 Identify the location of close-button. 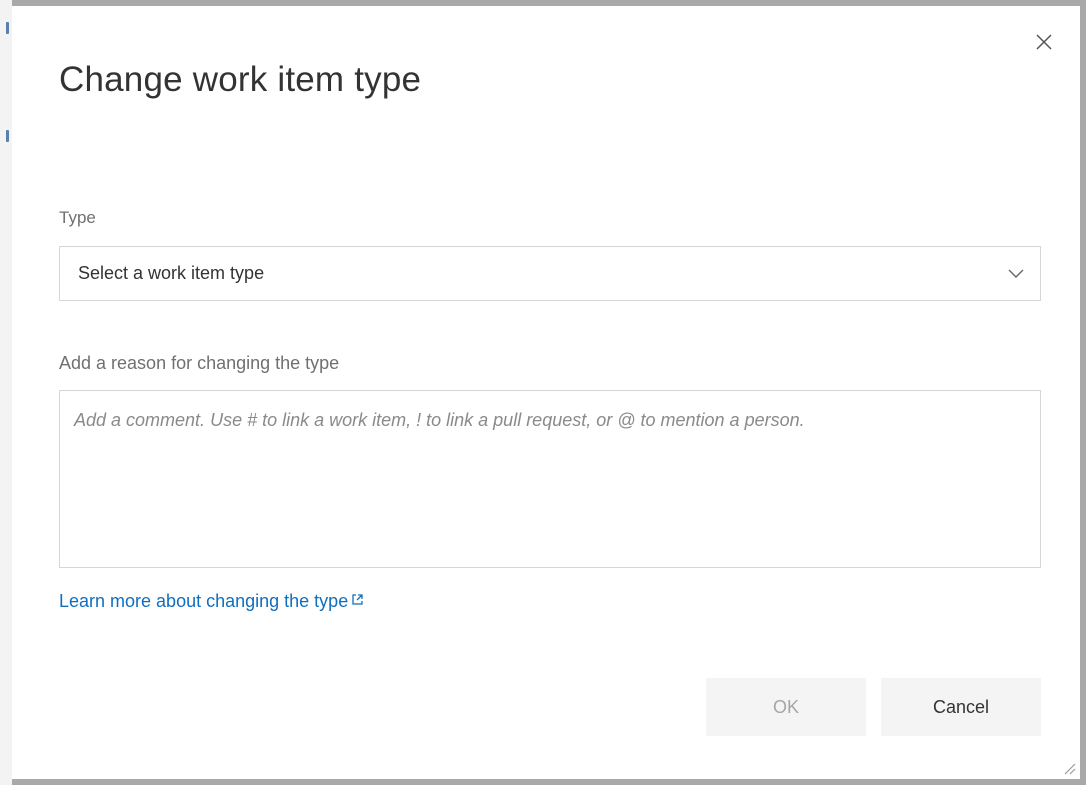
(1044, 42).